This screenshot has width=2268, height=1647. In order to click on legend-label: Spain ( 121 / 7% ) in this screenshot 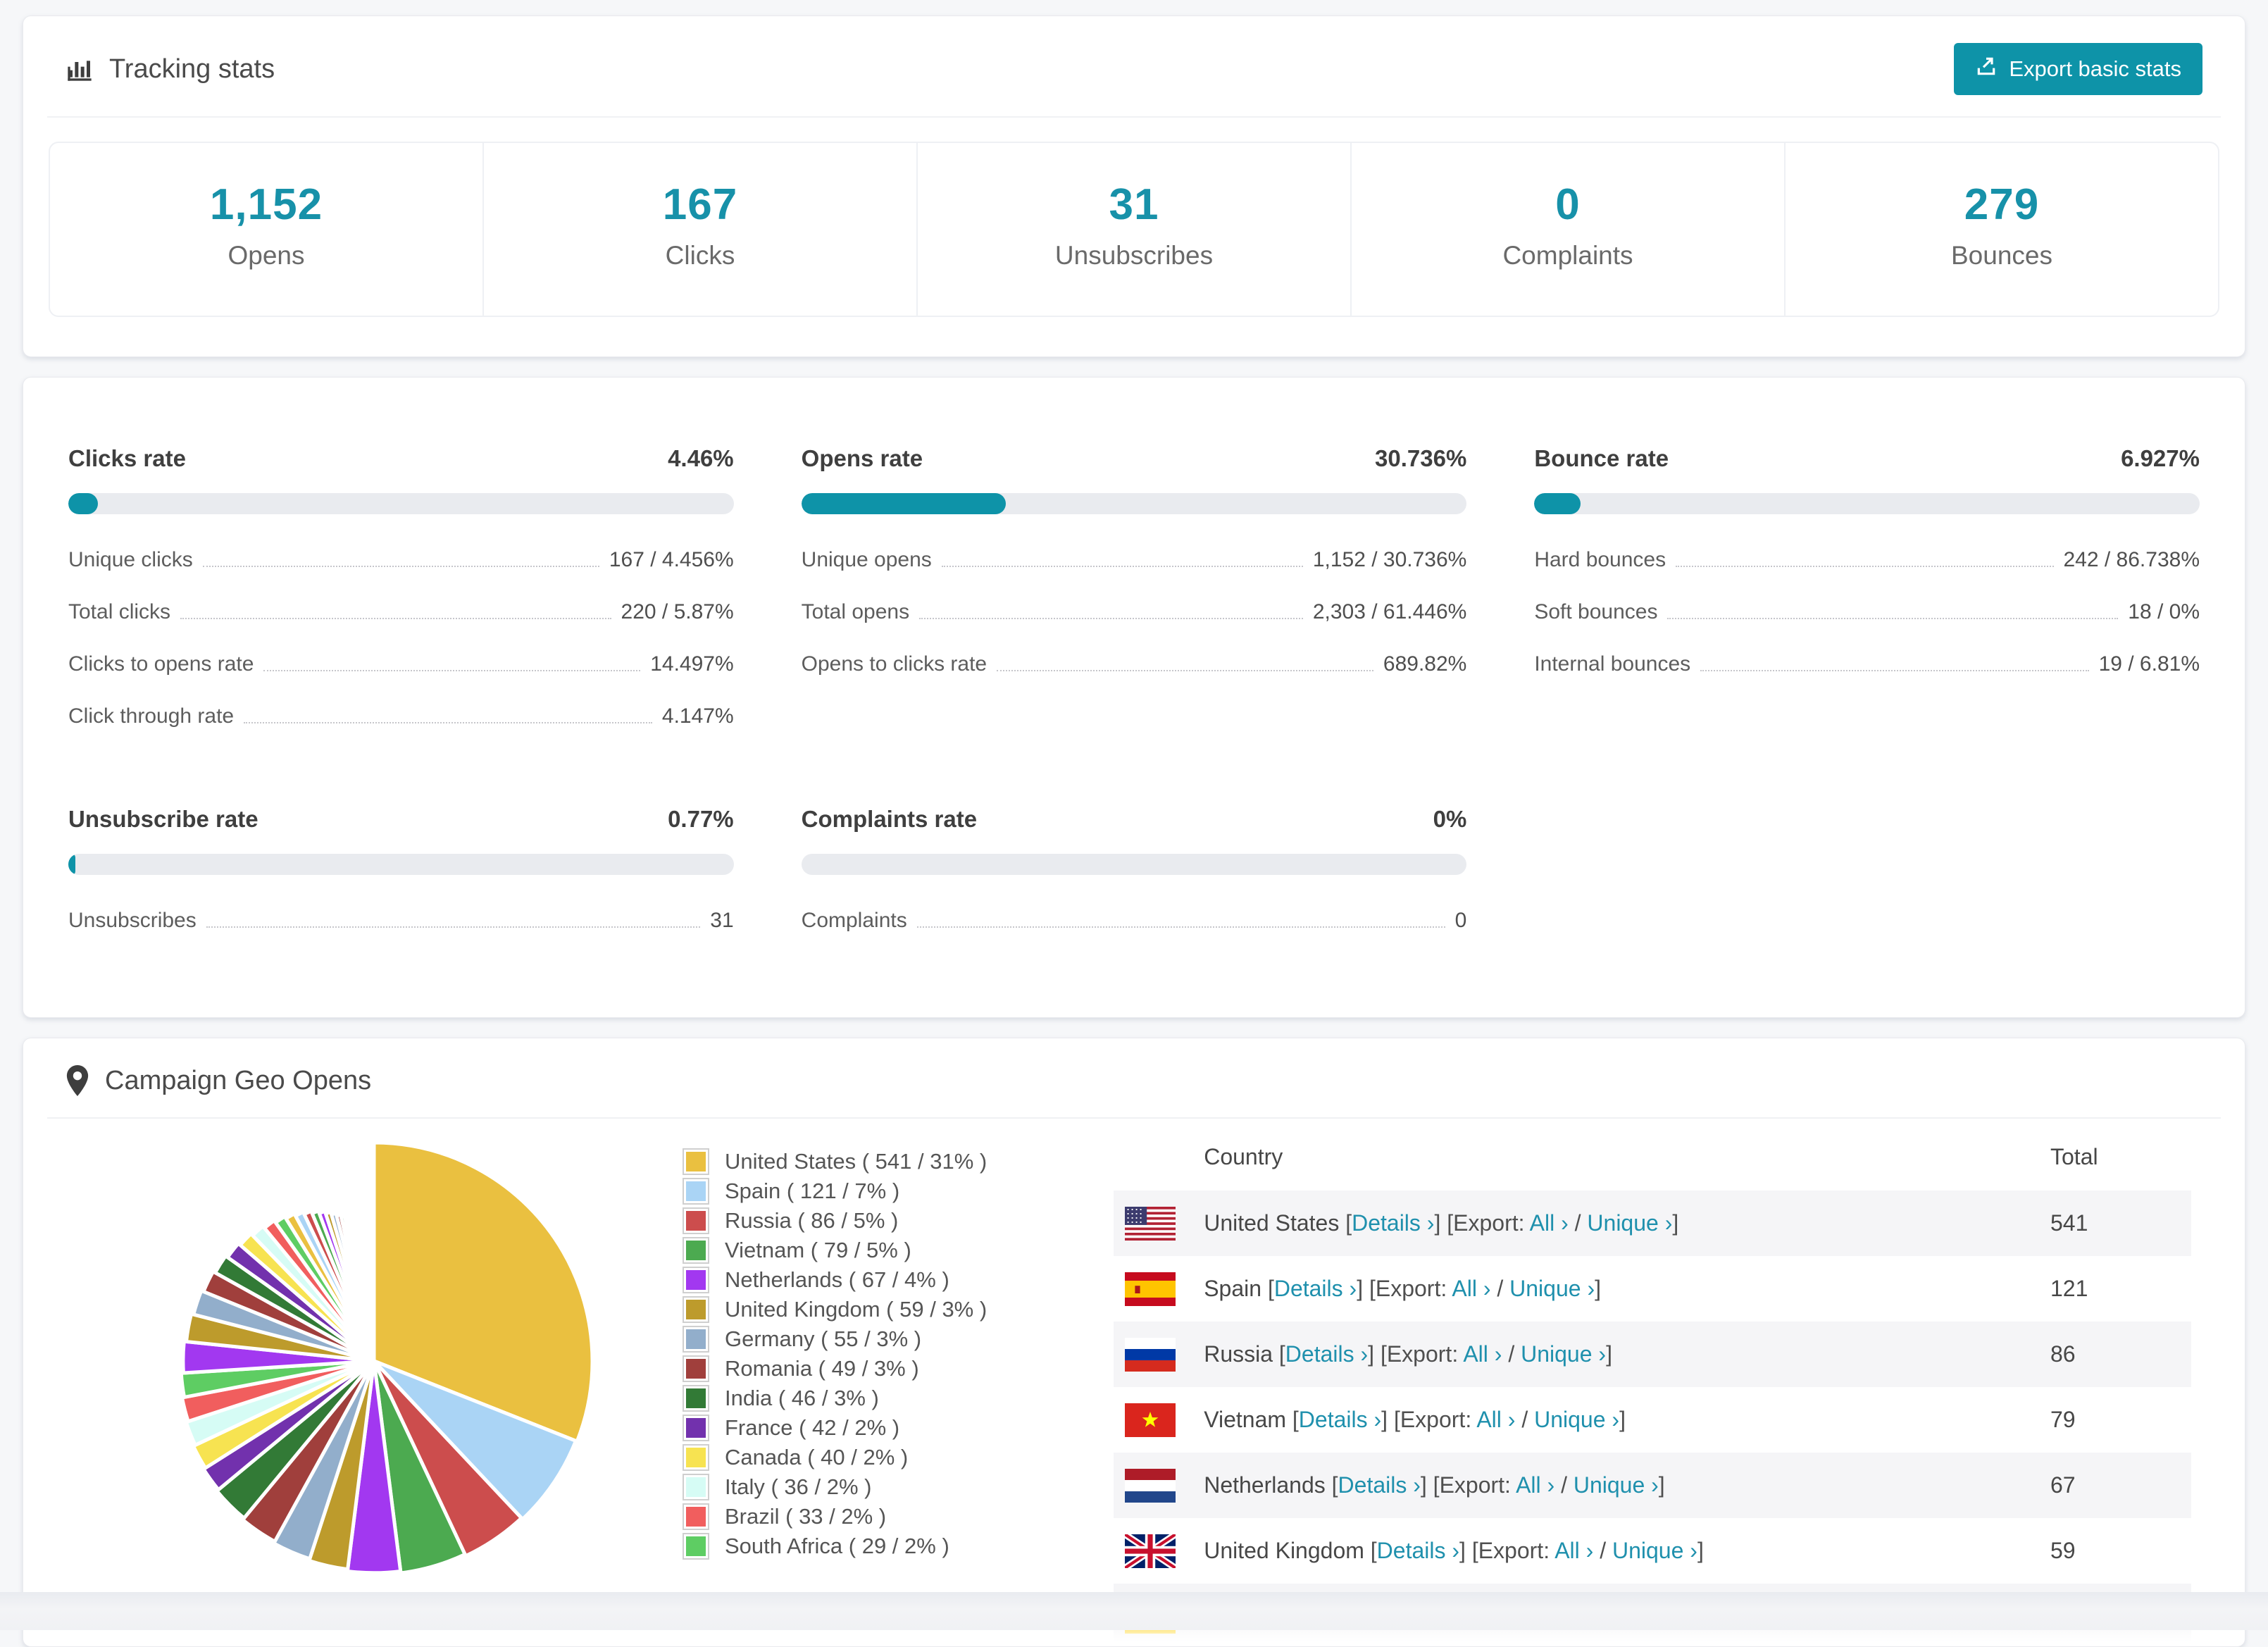, I will do `click(812, 1191)`.